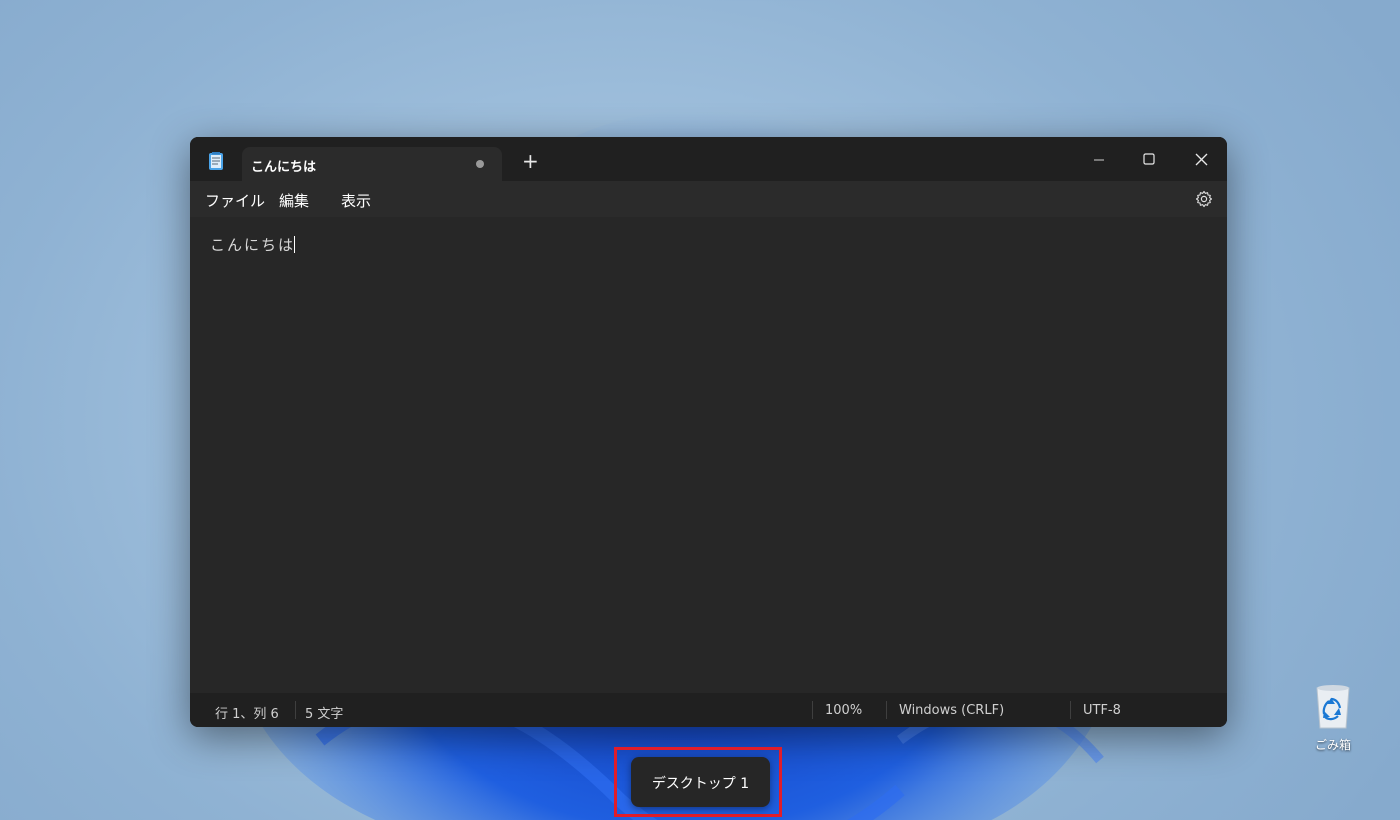 The image size is (1400, 820). I want to click on text-caret, so click(295, 244).